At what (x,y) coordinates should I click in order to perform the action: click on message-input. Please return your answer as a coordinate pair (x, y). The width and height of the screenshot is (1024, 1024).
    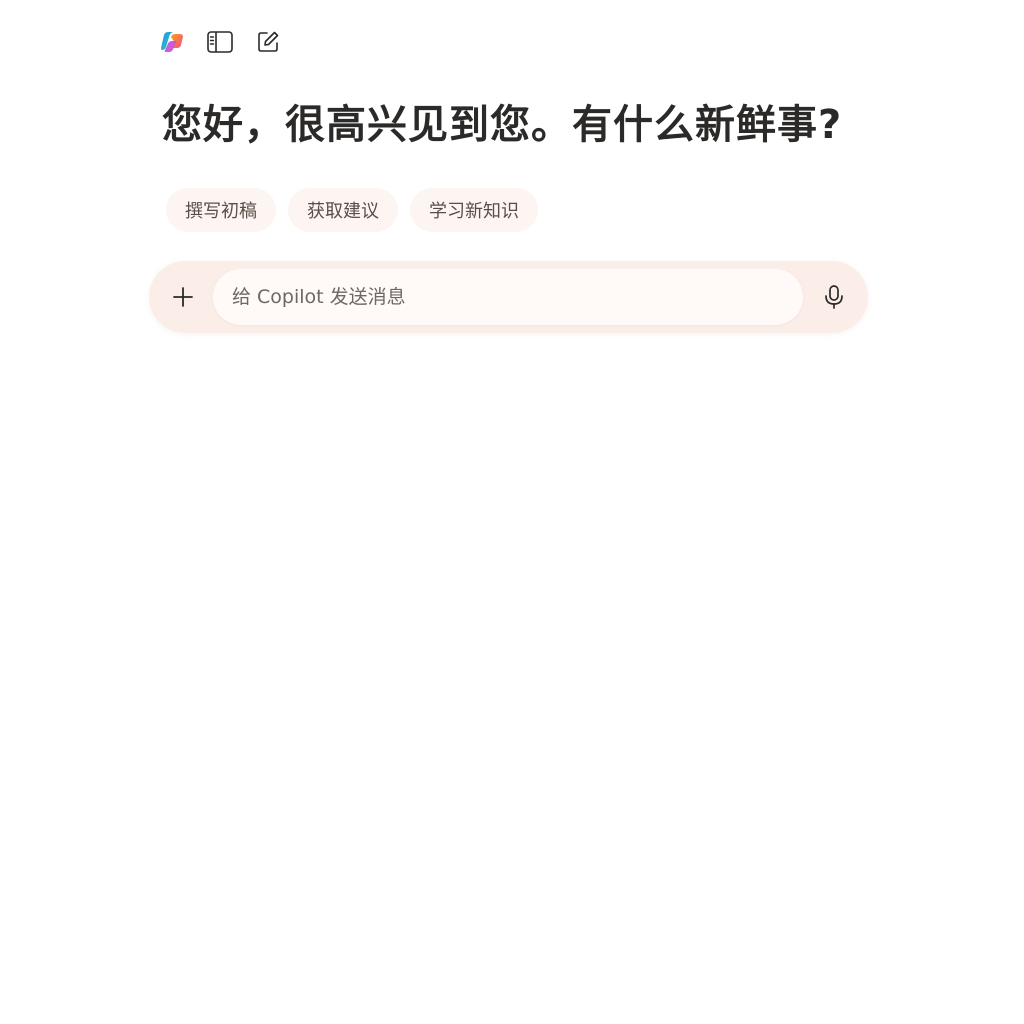
    Looking at the image, I should click on (508, 297).